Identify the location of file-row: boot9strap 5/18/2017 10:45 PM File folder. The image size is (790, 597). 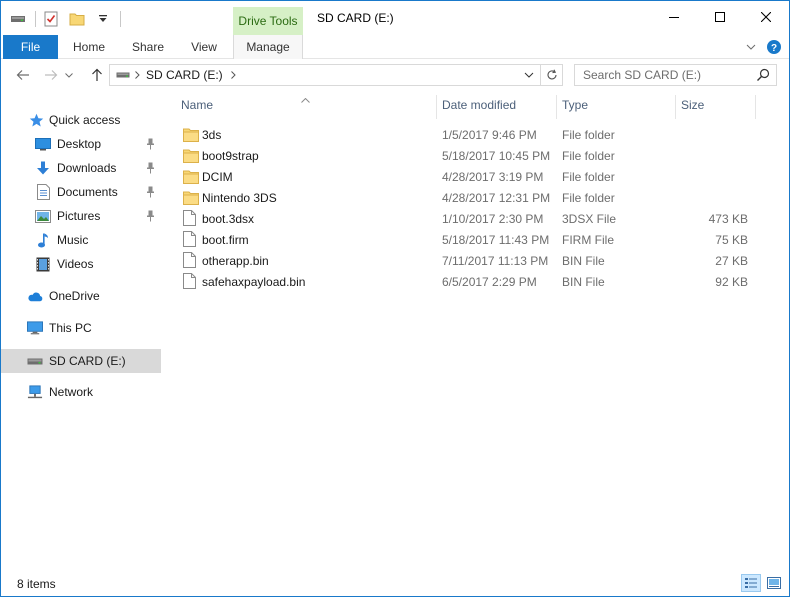
(475, 155).